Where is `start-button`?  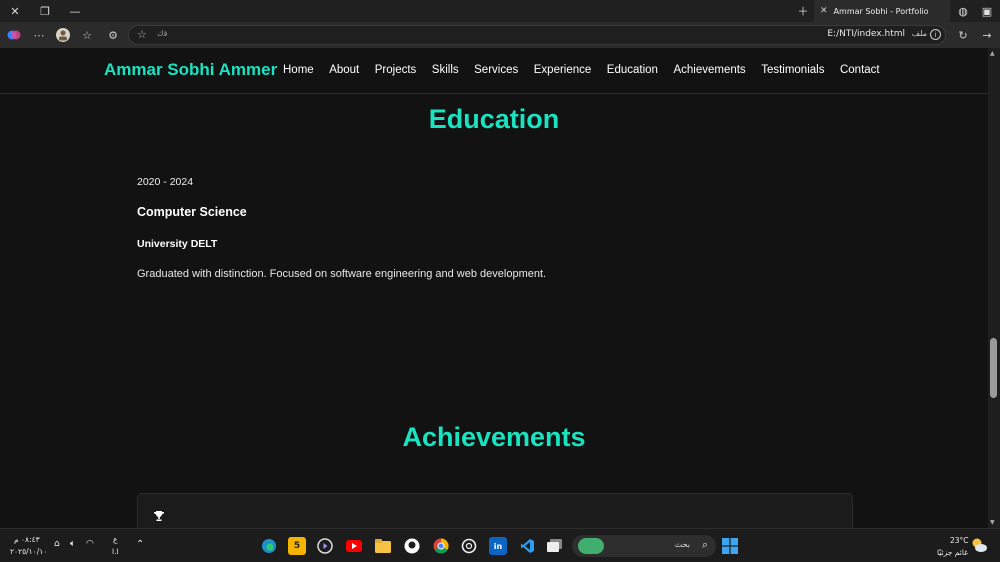
start-button is located at coordinates (730, 546).